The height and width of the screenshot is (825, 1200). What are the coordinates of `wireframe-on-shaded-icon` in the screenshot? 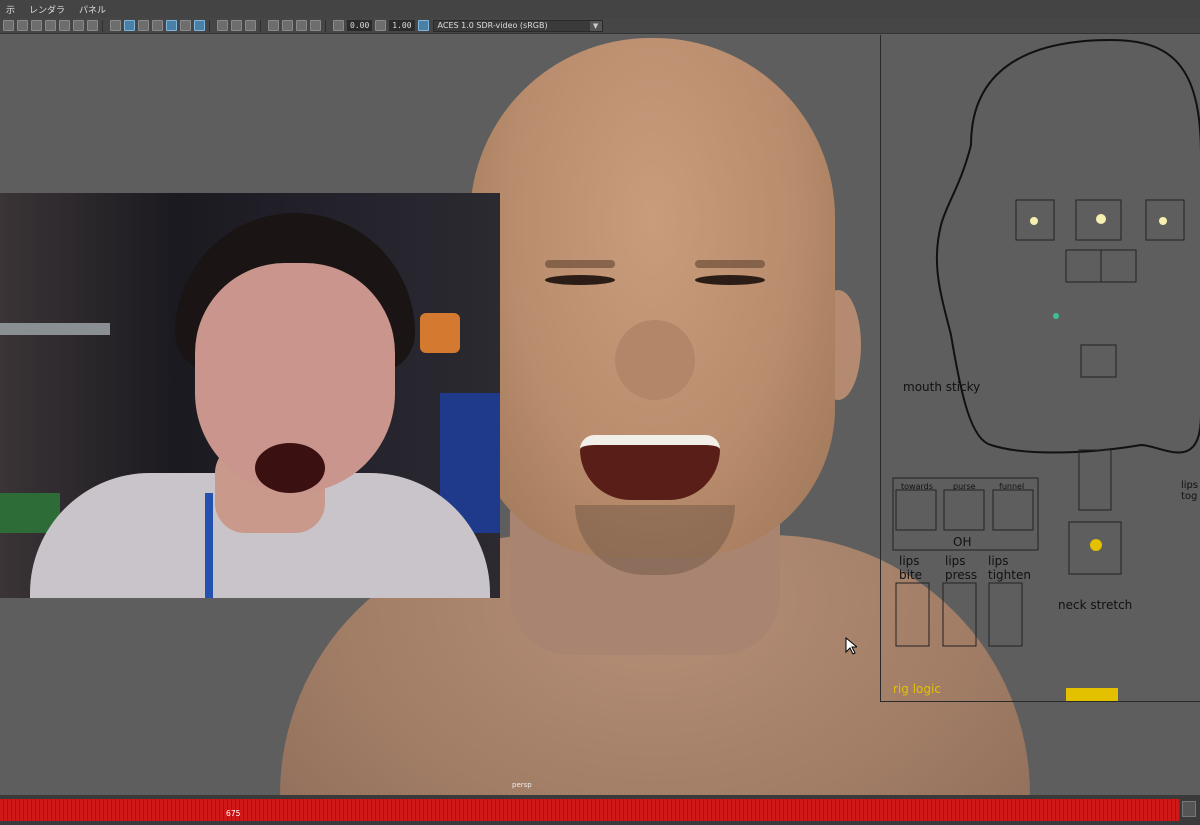 It's located at (157, 25).